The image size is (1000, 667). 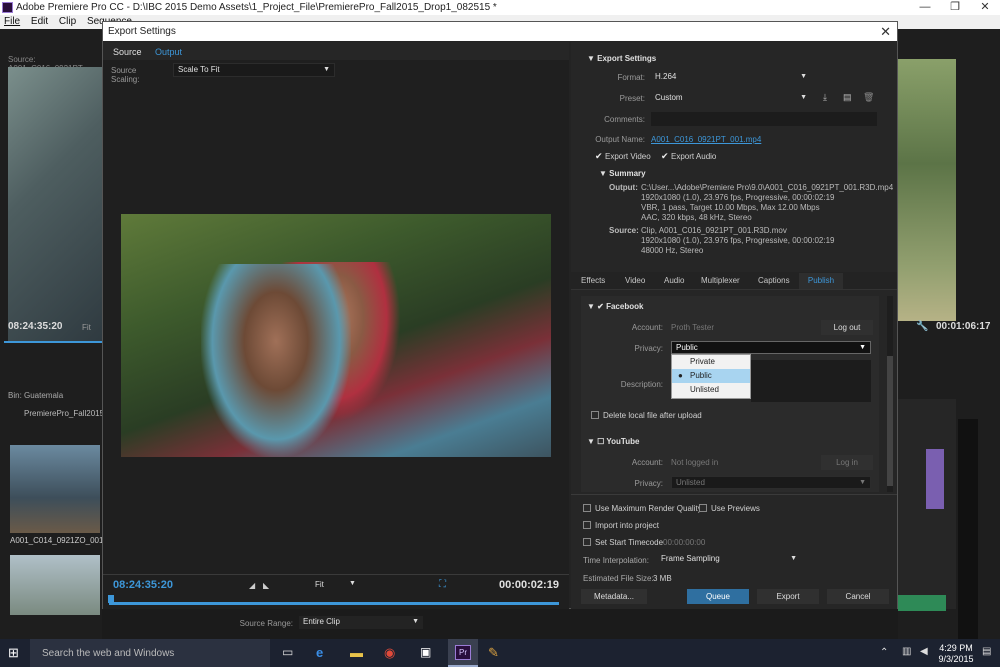 What do you see at coordinates (703, 508) in the screenshot?
I see `use-previews-checkbox` at bounding box center [703, 508].